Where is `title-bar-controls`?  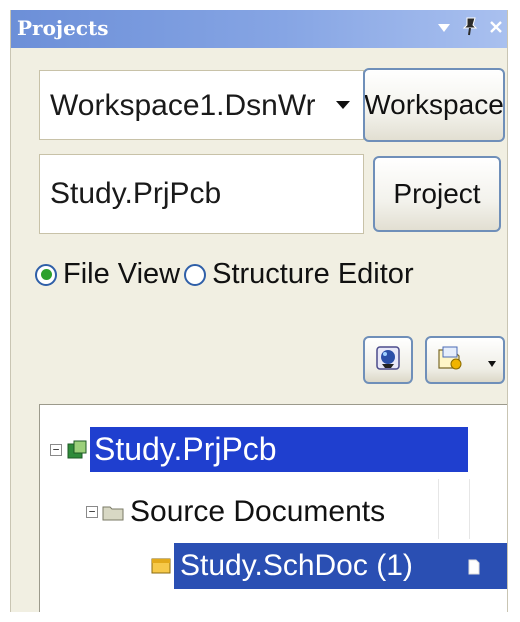
title-bar-controls is located at coordinates (470, 28).